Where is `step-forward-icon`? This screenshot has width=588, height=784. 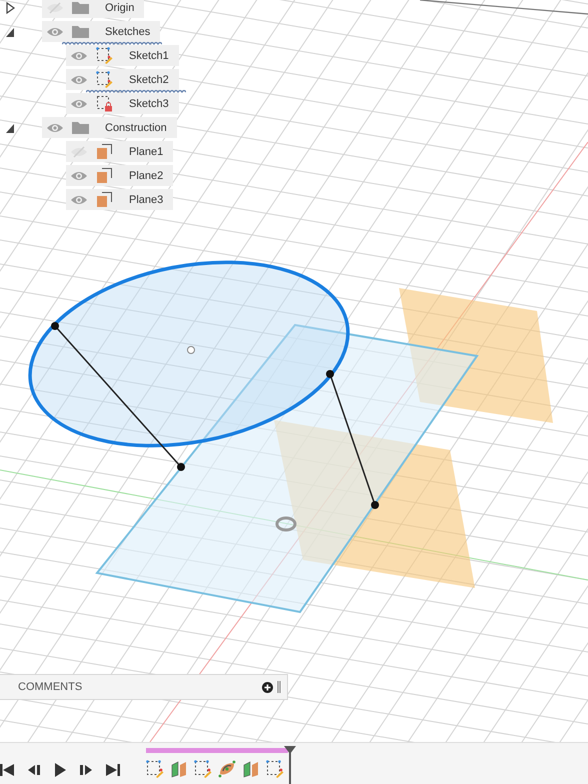
step-forward-icon is located at coordinates (86, 770).